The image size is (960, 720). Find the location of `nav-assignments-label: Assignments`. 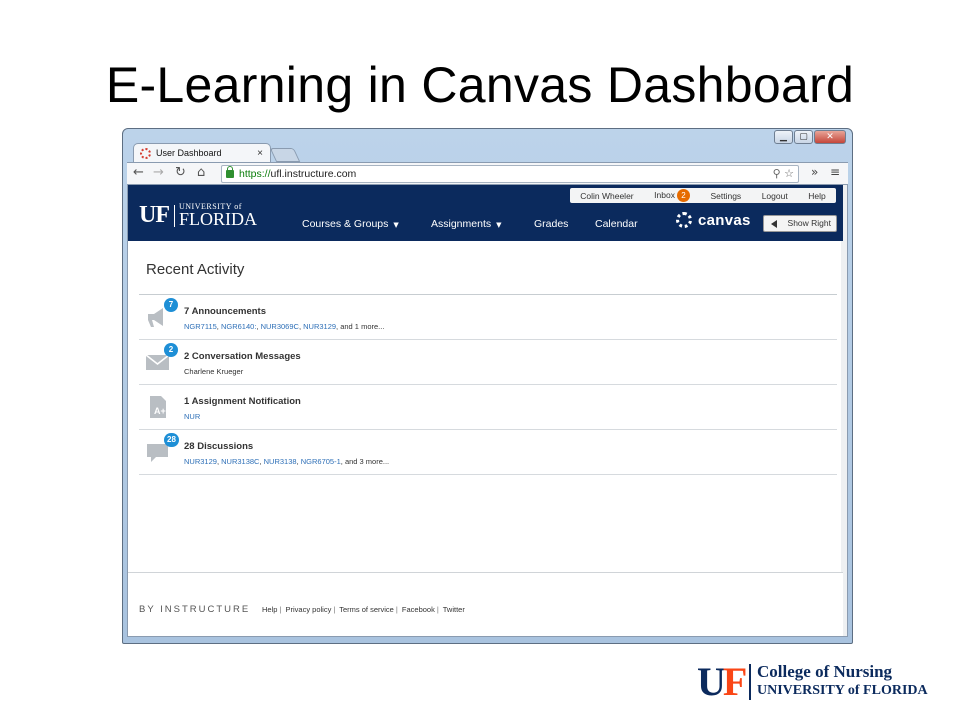

nav-assignments-label: Assignments is located at coordinates (461, 224).